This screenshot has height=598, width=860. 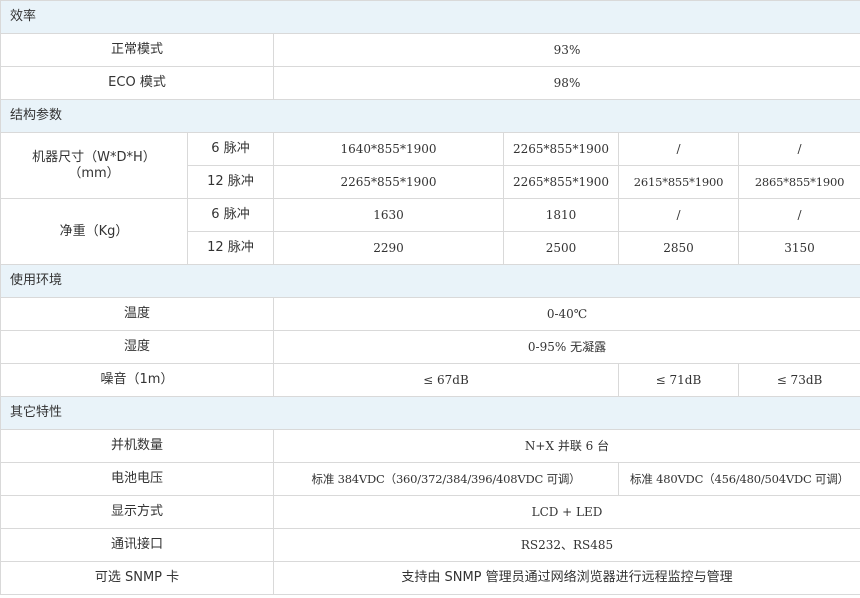 I want to click on section-environment: 使用环境, so click(x=430, y=281).